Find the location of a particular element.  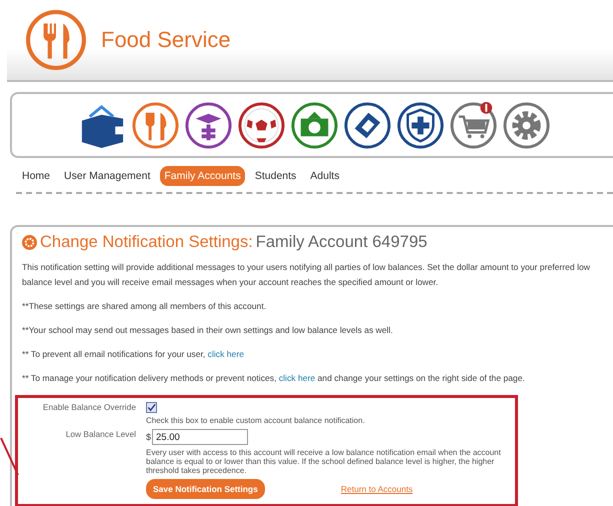

info-text: ** To manage your notification delivery methods or prevent notices, click here and change your settings on the right side of the page. is located at coordinates (274, 378).